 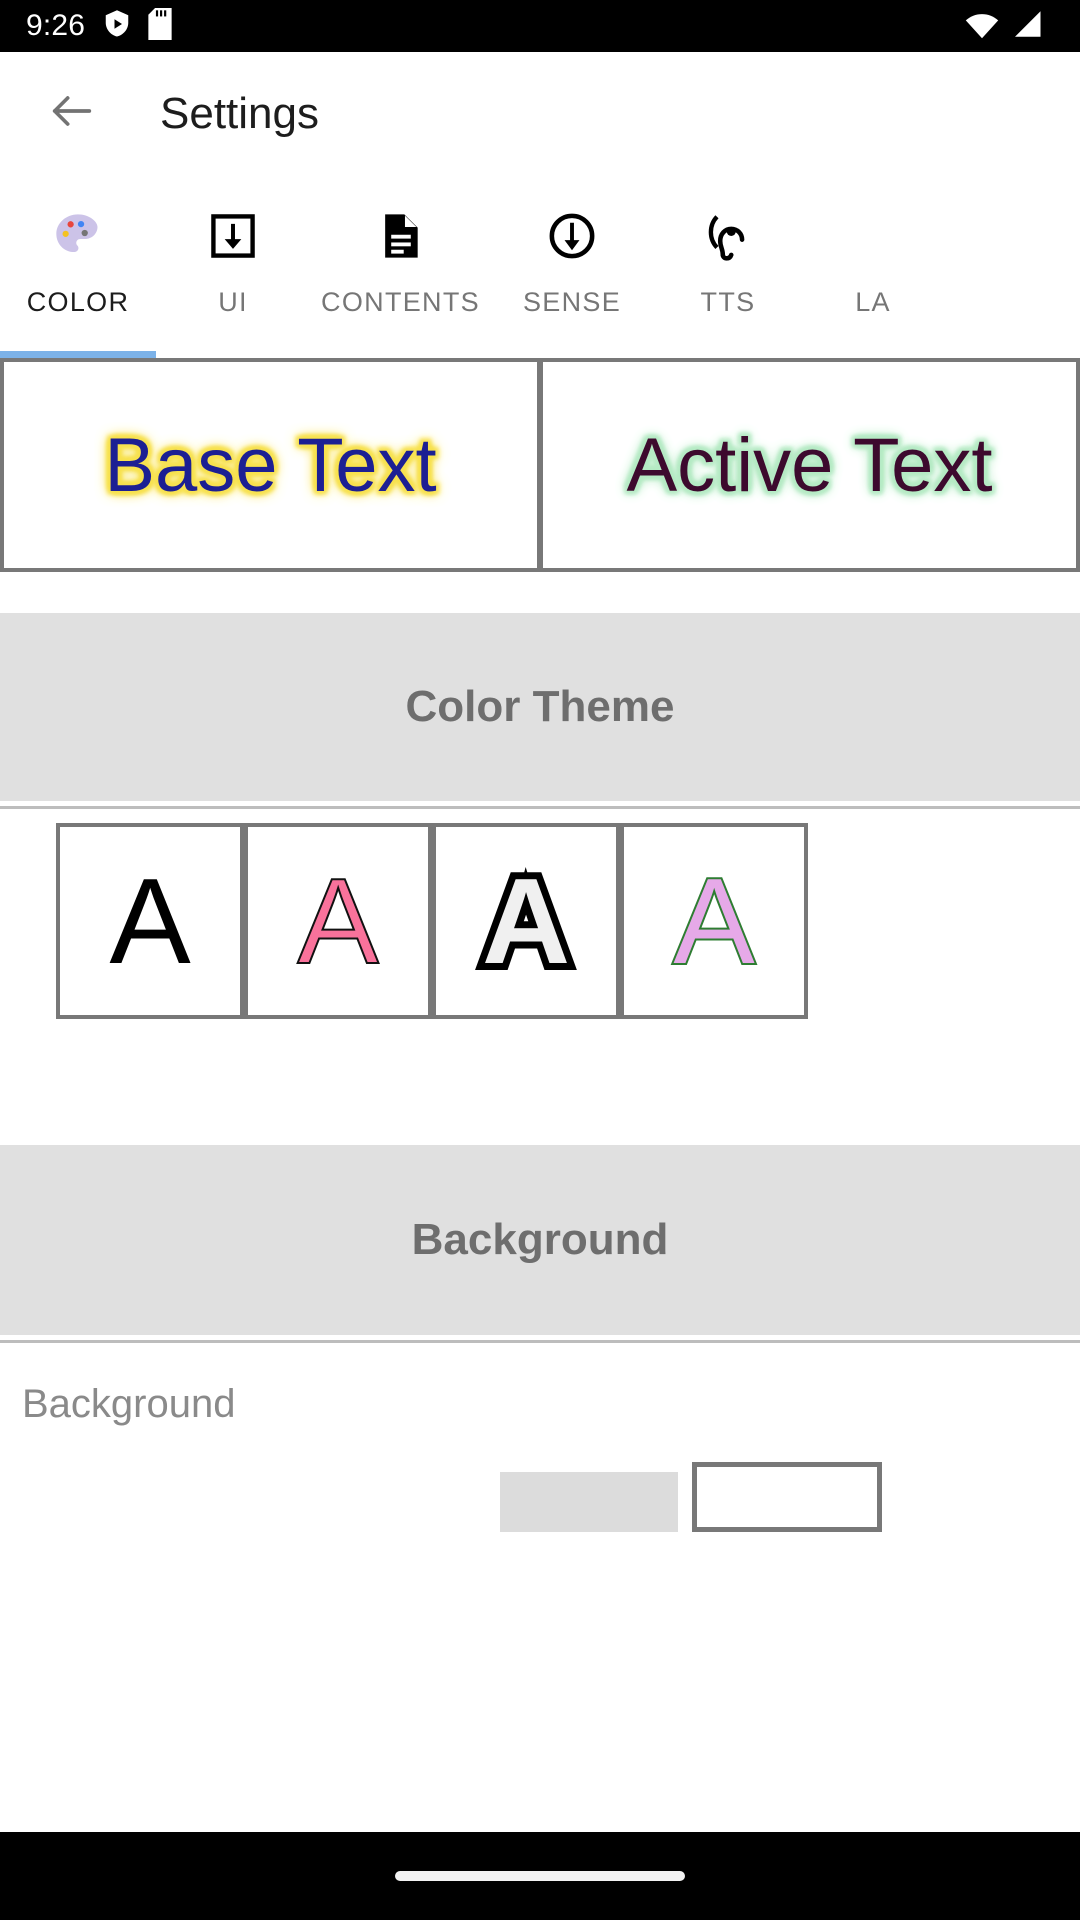 I want to click on tab-label-language: LA, so click(x=873, y=302).